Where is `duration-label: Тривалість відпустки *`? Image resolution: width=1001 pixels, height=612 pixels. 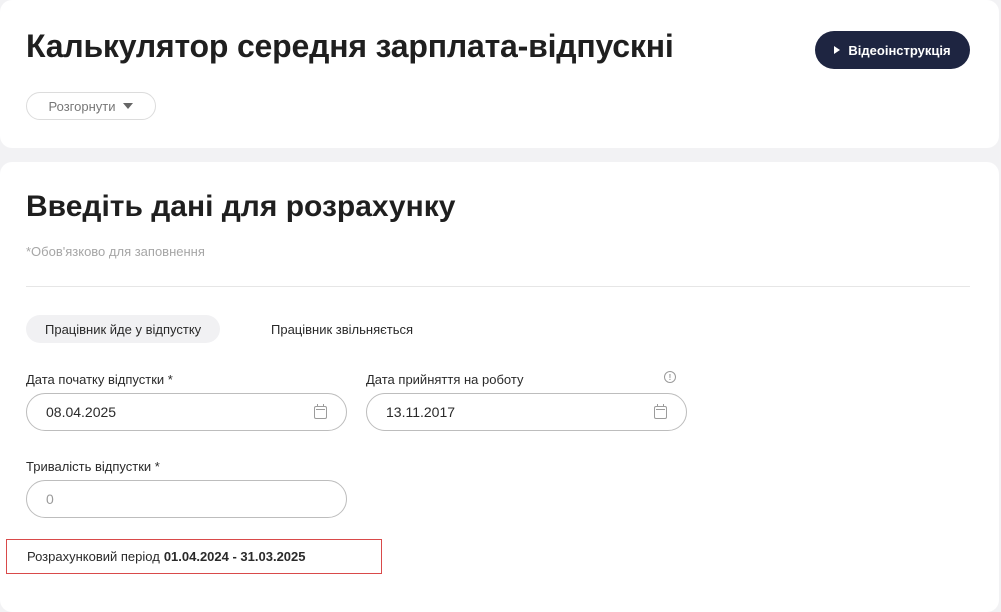
duration-label: Тривалість відпустки * is located at coordinates (93, 466).